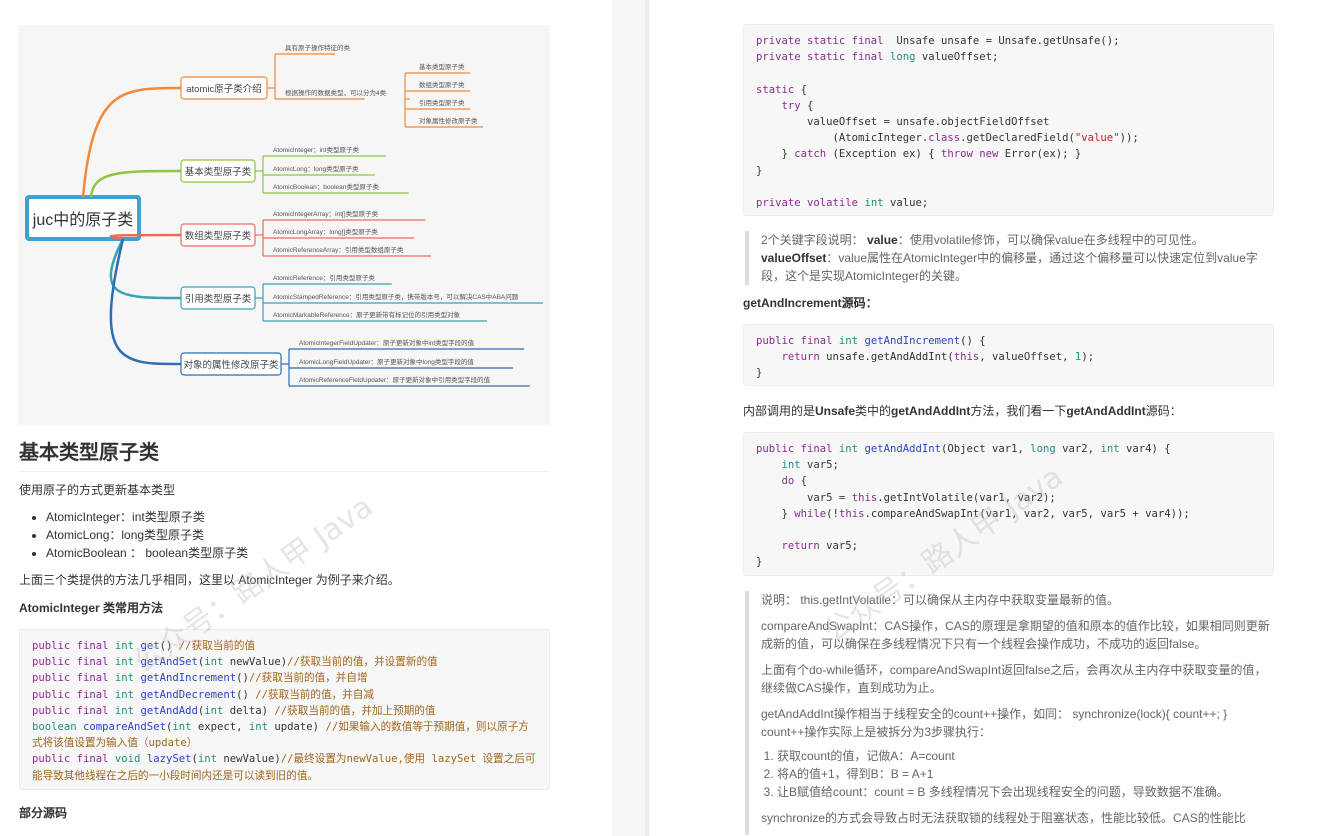  Describe the element at coordinates (810, 303) in the screenshot. I see `getandincrement-title: getAndIncrement源码：` at that location.